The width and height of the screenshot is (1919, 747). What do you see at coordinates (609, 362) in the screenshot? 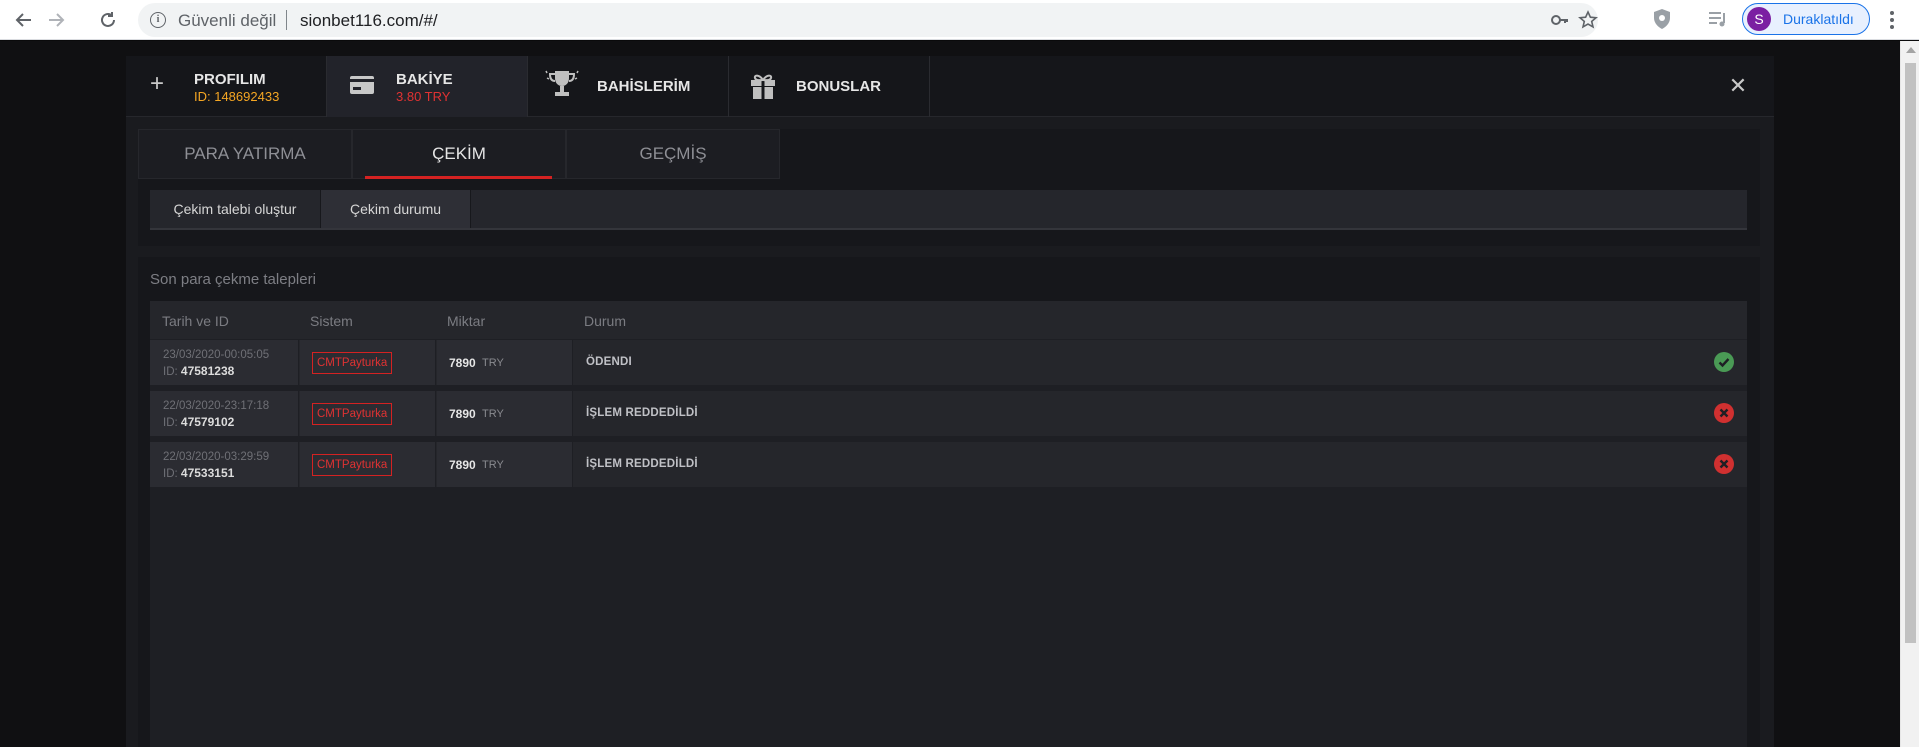
I see `status-text: ÖDENDI` at bounding box center [609, 362].